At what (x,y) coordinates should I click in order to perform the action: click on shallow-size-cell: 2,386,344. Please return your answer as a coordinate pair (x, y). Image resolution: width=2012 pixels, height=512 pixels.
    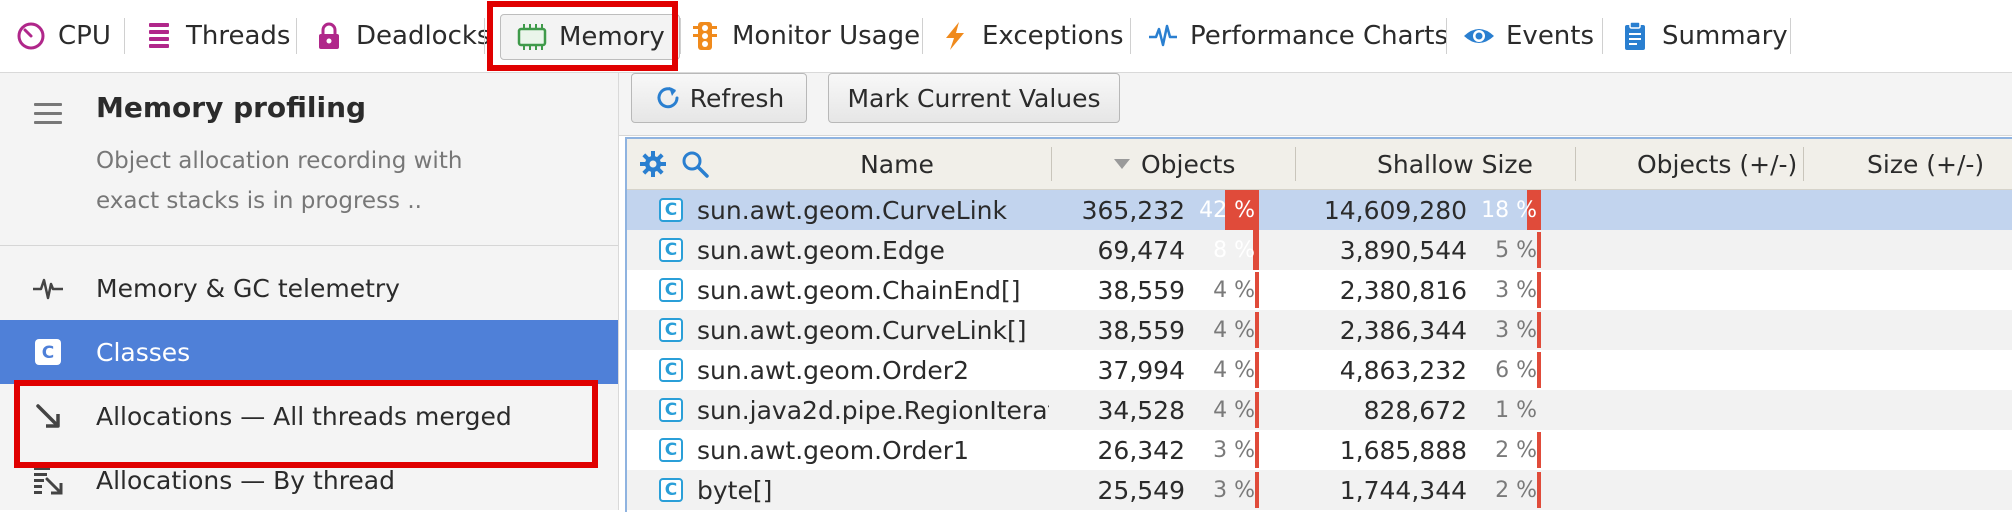
    Looking at the image, I should click on (1403, 330).